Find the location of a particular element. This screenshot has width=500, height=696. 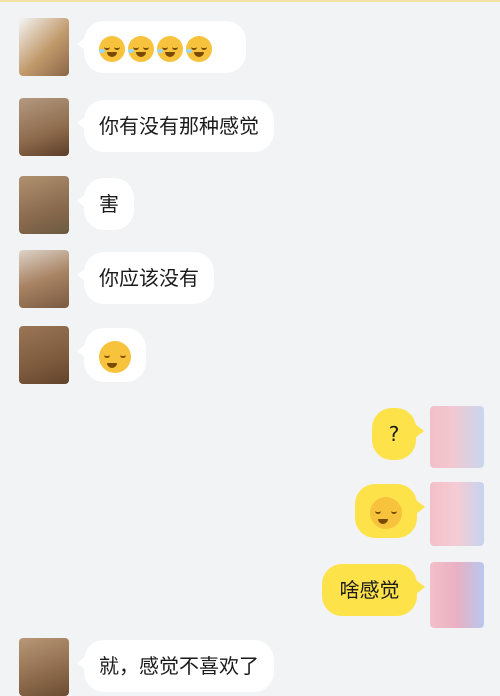

top-divider is located at coordinates (250, 1).